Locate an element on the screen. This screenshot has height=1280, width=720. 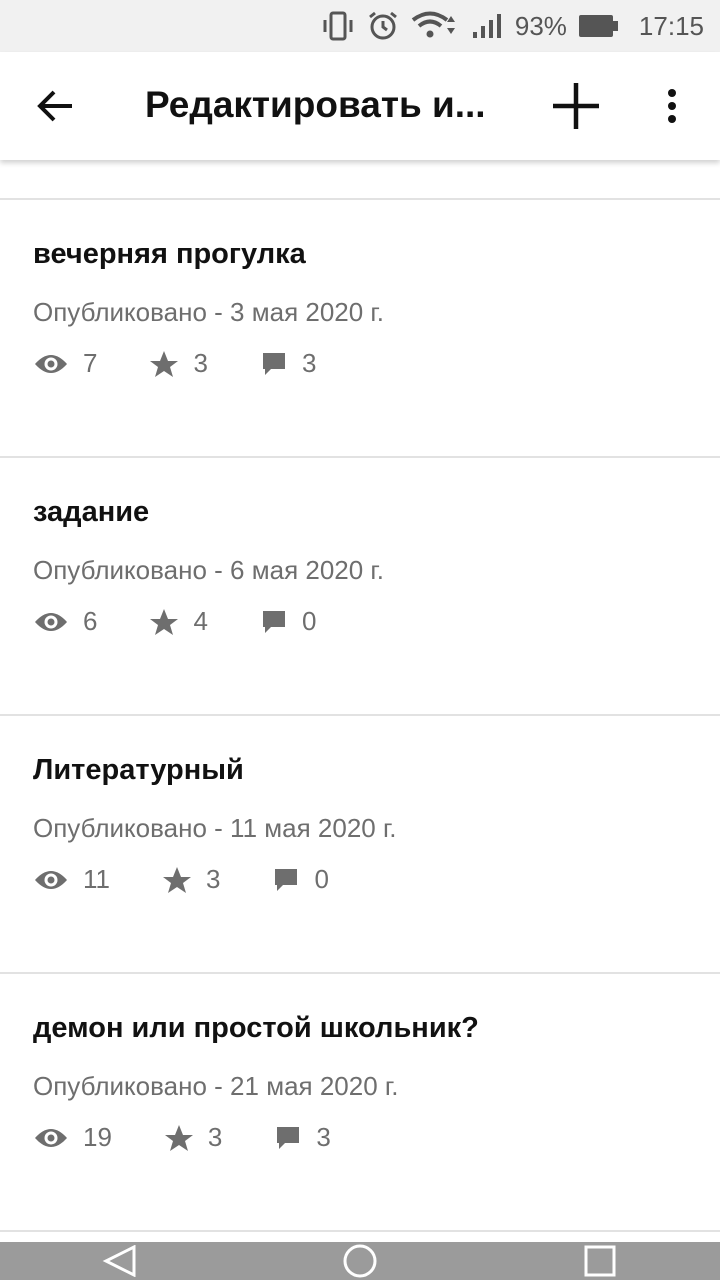
views-count: 11 is located at coordinates (96, 879).